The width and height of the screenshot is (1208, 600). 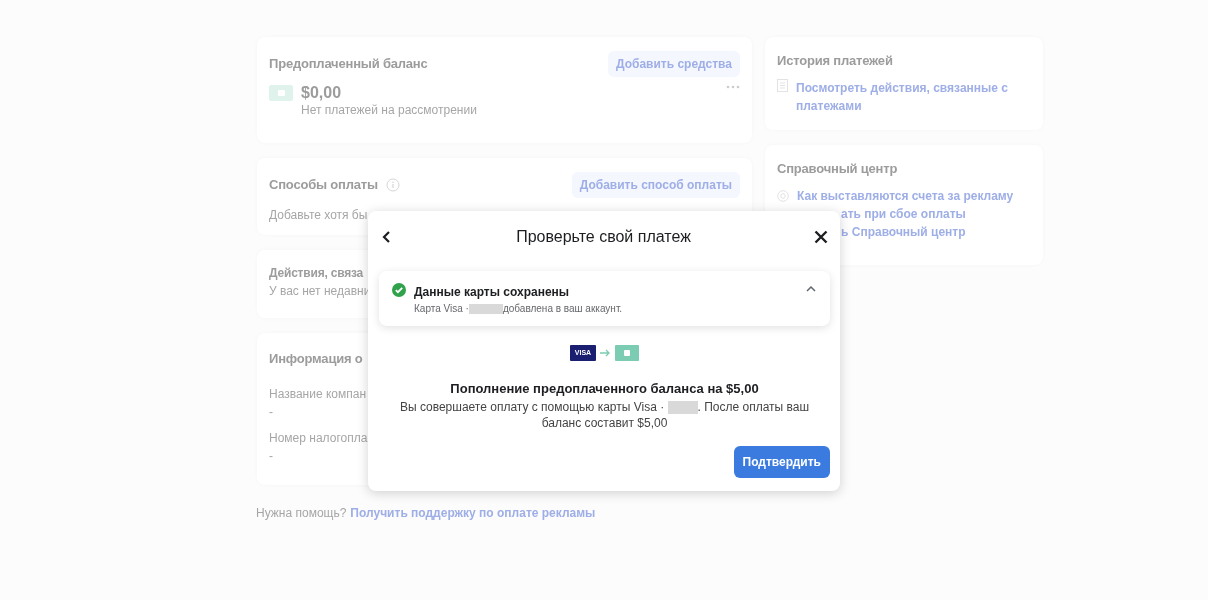 I want to click on close-button, so click(x=821, y=237).